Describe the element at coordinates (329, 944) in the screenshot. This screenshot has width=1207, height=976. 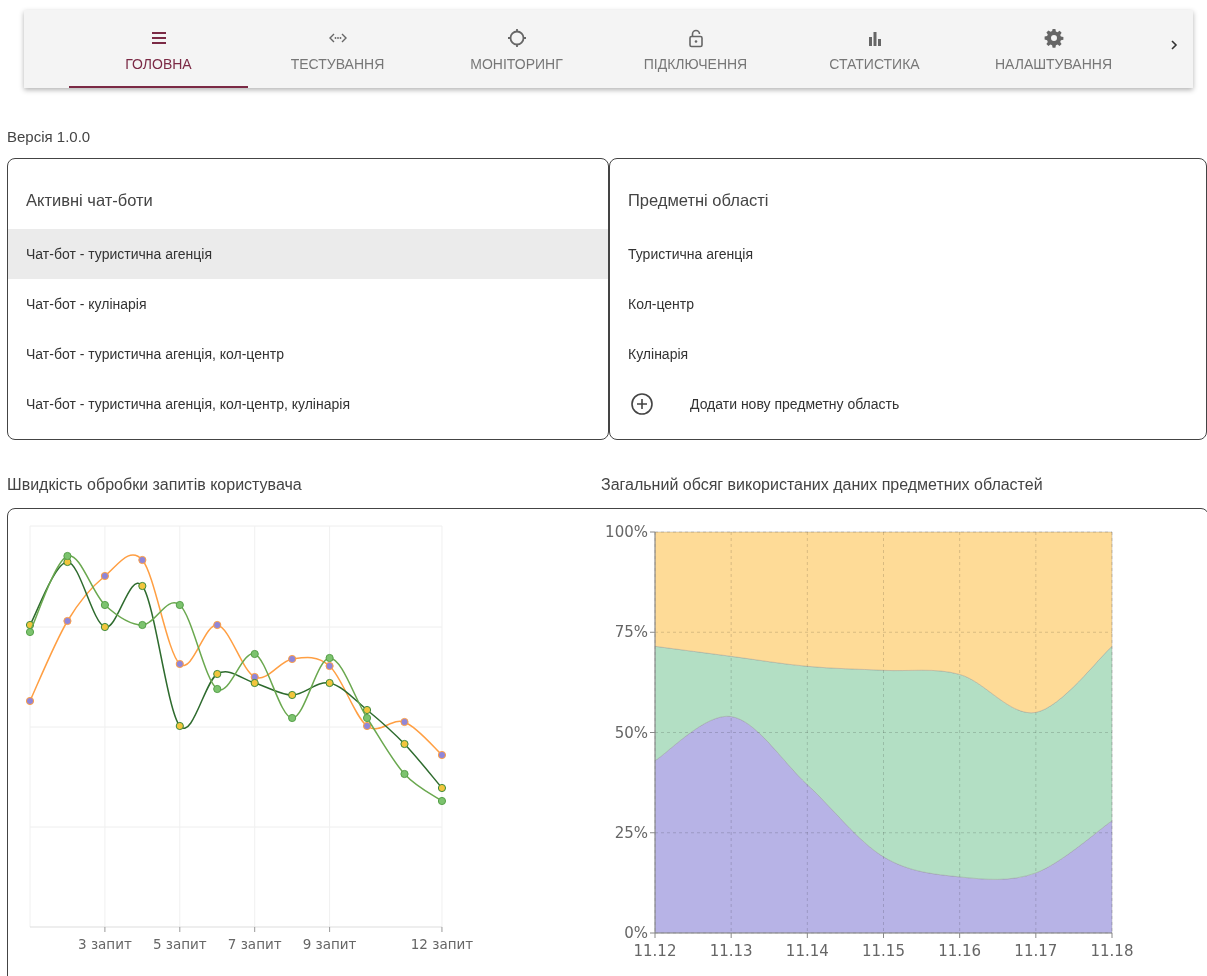
I see `axis-label: 9 запит` at that location.